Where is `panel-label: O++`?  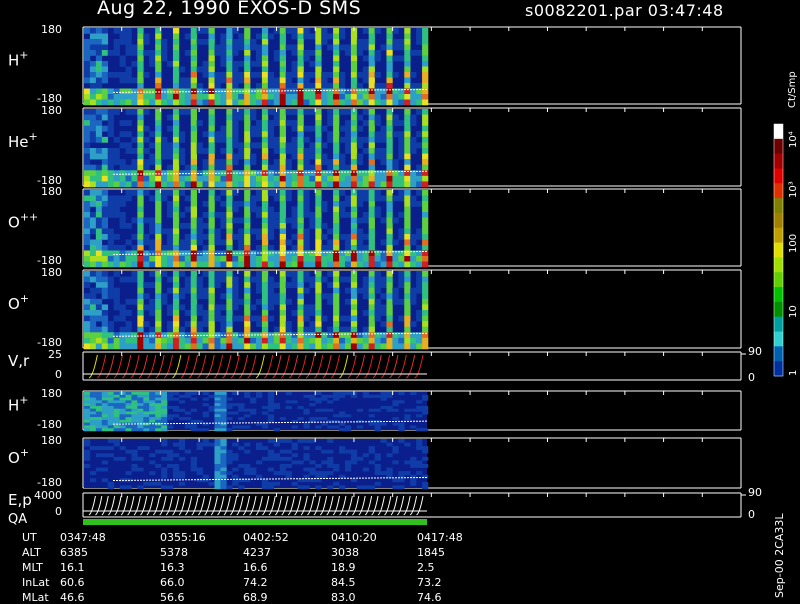 panel-label: O++ is located at coordinates (23, 221).